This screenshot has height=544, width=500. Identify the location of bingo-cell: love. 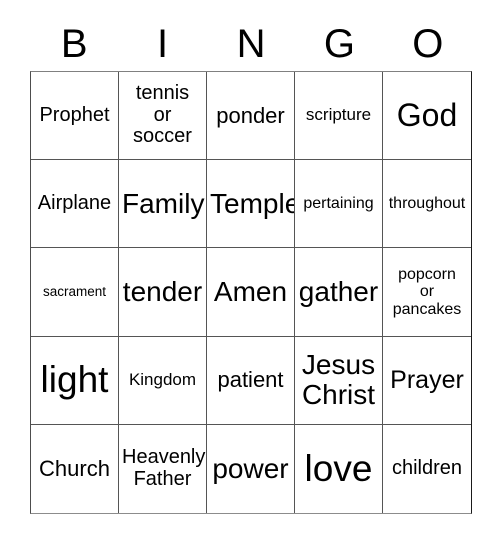
(339, 468).